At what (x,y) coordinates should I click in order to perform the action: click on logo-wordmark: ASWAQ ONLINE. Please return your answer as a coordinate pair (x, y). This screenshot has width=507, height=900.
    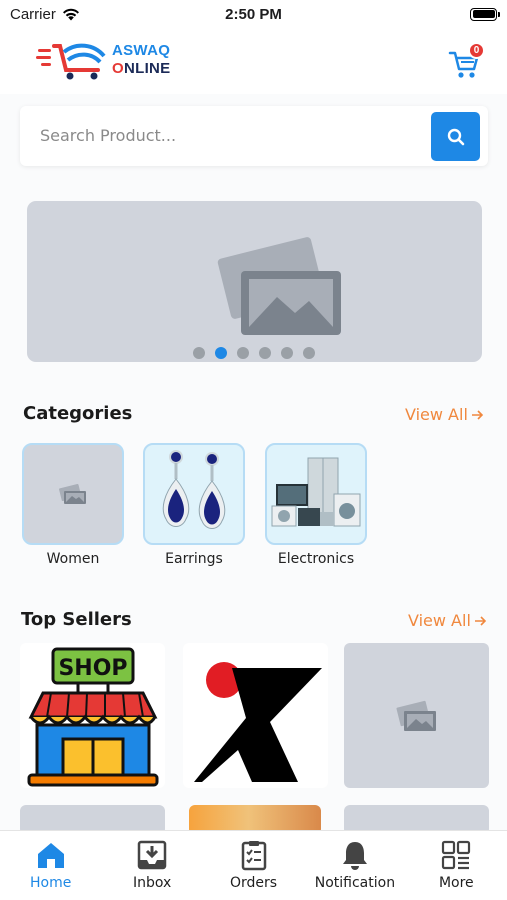
    Looking at the image, I should click on (141, 60).